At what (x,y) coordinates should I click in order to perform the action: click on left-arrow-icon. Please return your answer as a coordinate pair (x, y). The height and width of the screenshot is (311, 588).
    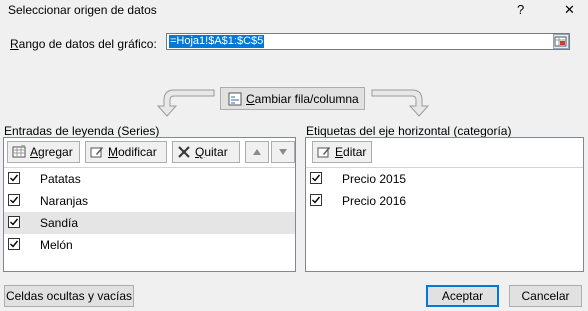
    Looking at the image, I should click on (185, 103).